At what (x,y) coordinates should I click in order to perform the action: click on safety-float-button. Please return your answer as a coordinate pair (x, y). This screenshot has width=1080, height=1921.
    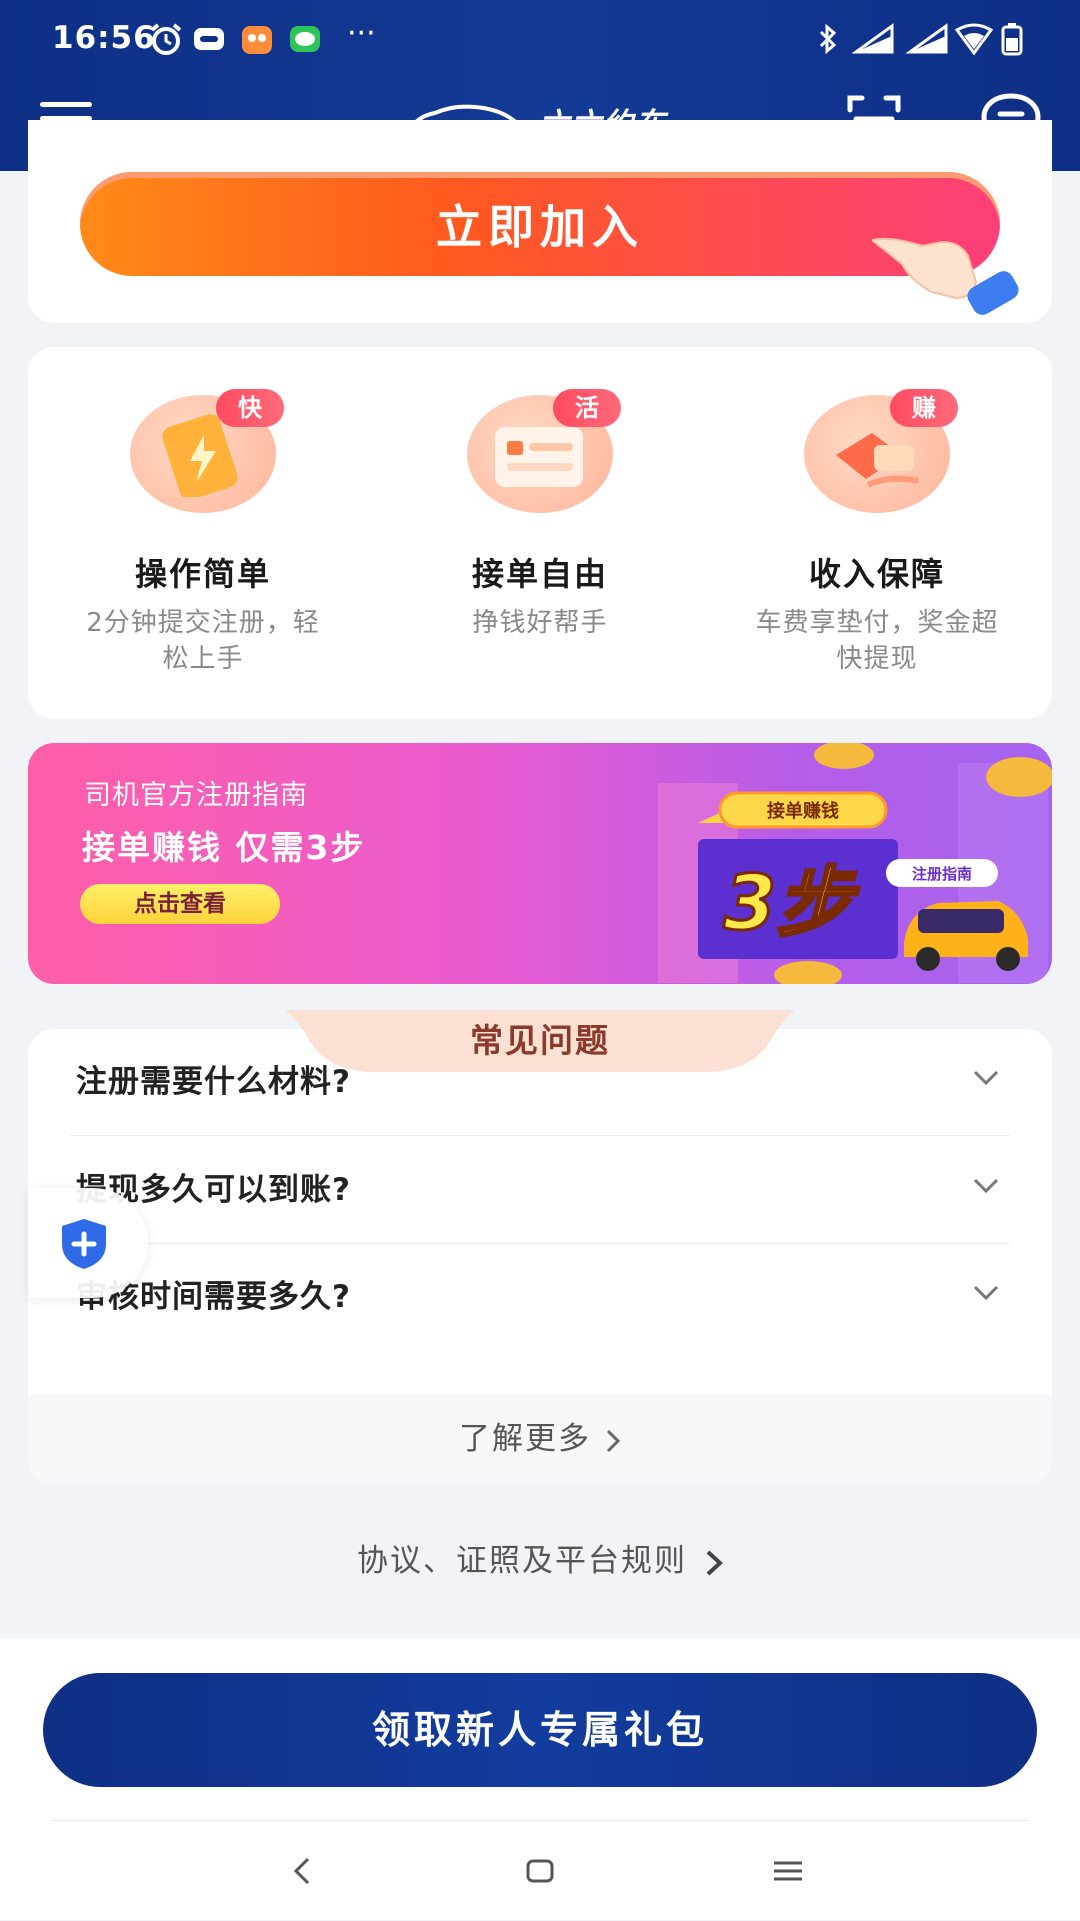
    Looking at the image, I should click on (88, 1243).